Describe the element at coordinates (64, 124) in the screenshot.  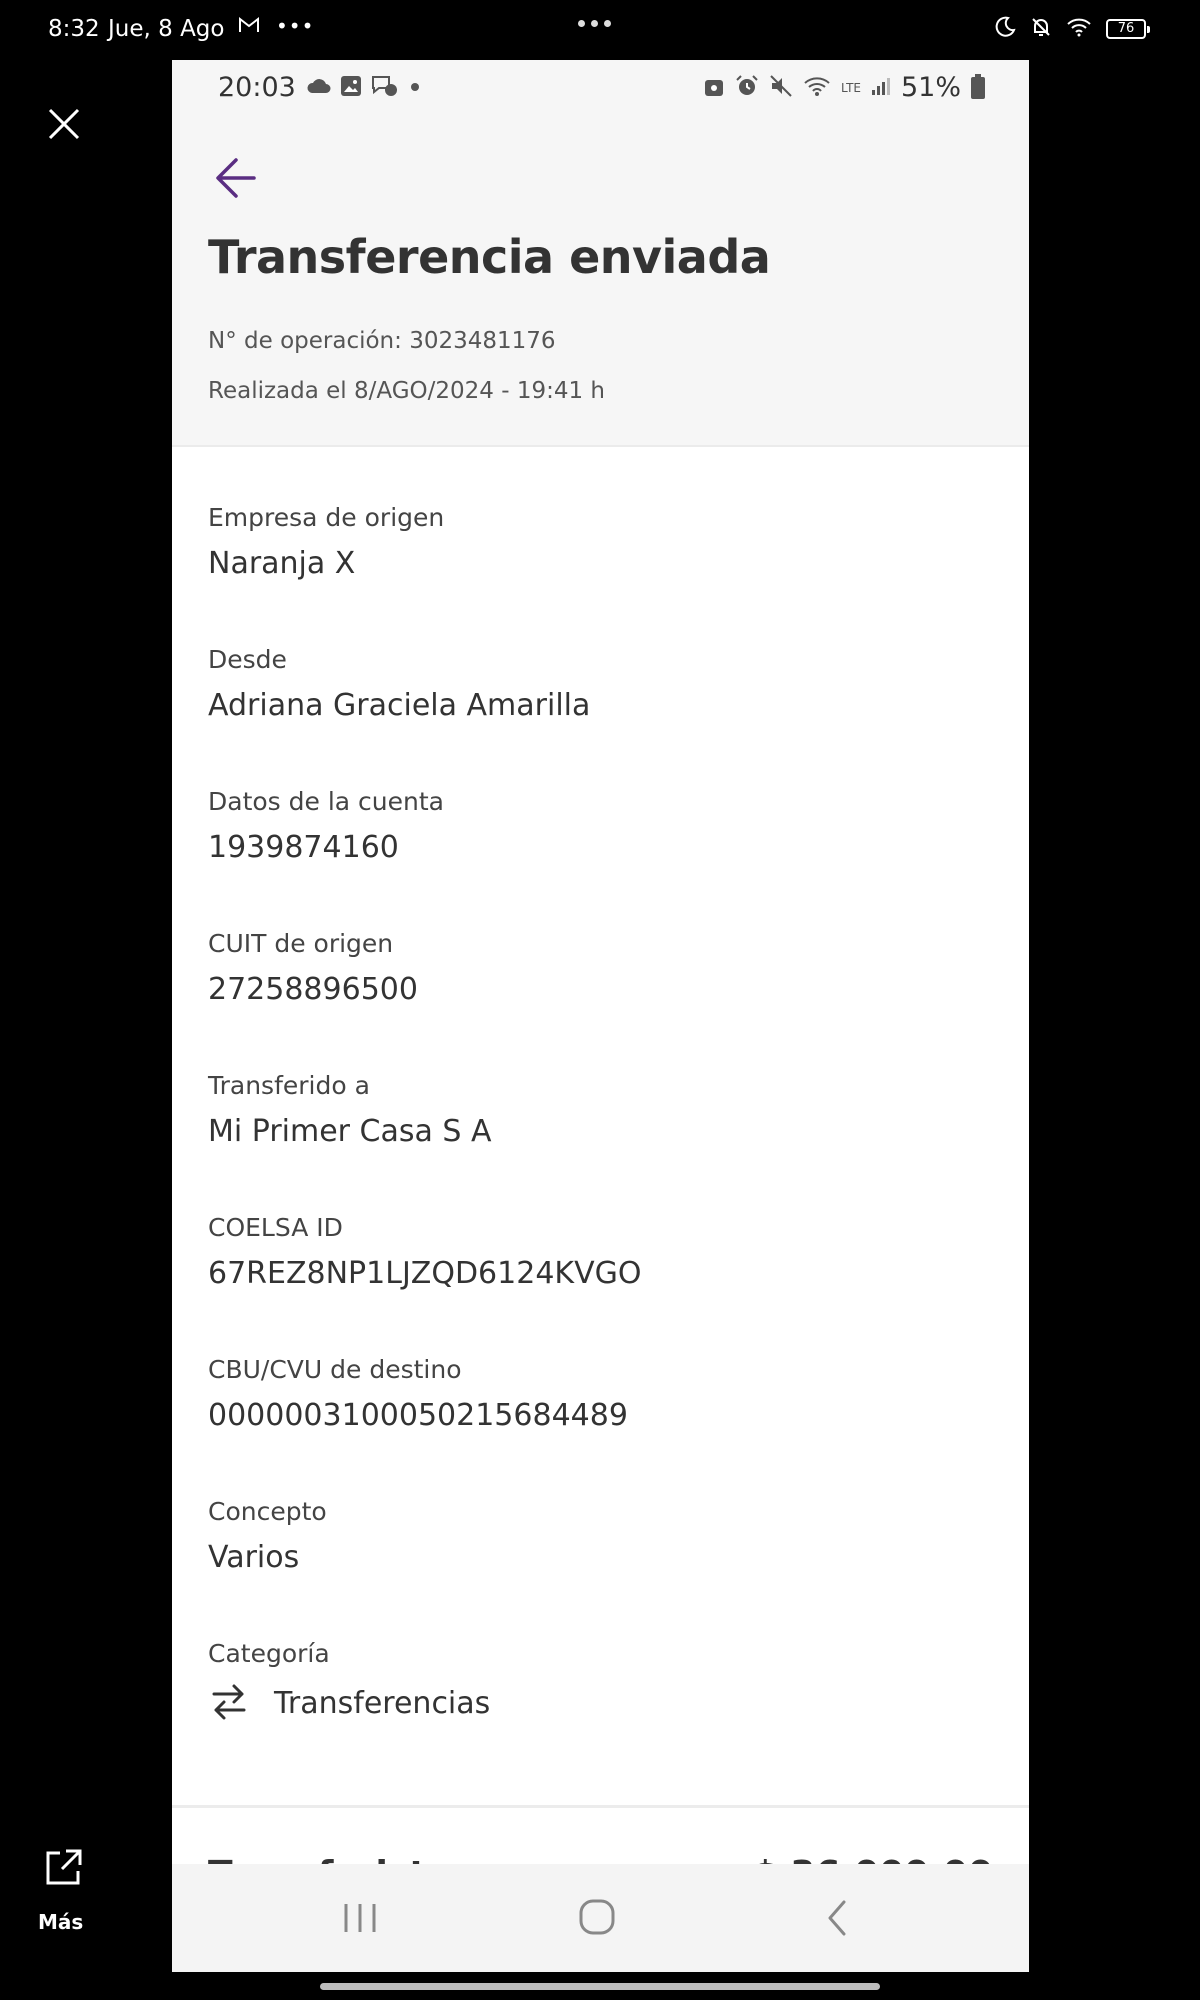
I see `close-icon` at that location.